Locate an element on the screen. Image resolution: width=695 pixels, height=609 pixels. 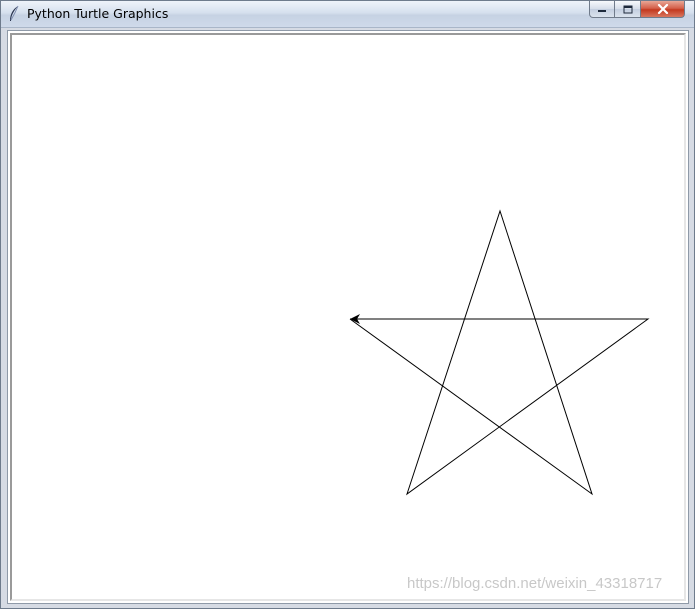
minimize-button is located at coordinates (602, 9).